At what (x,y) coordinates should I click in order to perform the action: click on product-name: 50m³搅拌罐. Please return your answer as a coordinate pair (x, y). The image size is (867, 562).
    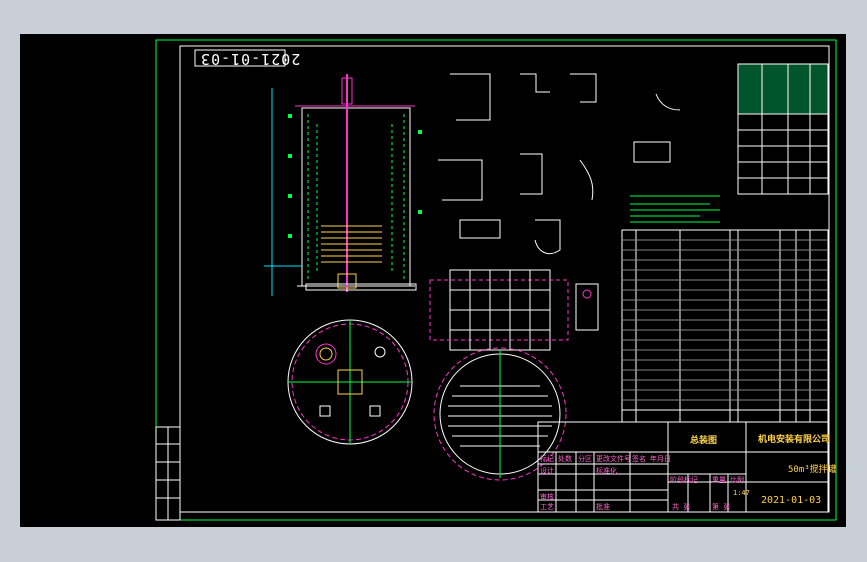
    Looking at the image, I should click on (812, 470).